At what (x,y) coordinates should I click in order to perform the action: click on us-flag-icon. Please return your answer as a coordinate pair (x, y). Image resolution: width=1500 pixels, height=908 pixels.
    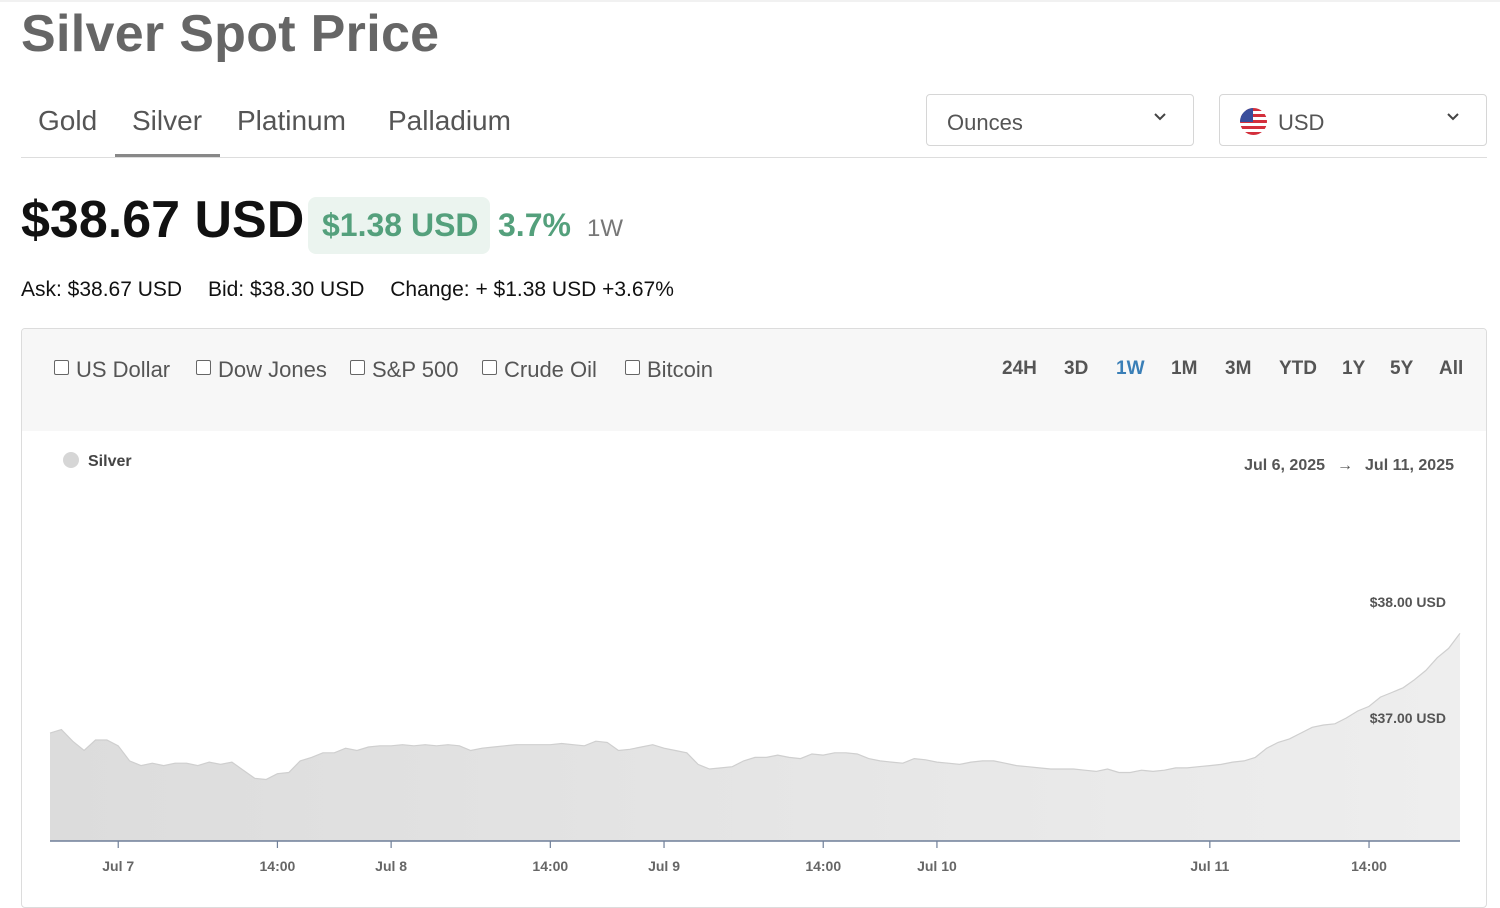
    Looking at the image, I should click on (1253, 121).